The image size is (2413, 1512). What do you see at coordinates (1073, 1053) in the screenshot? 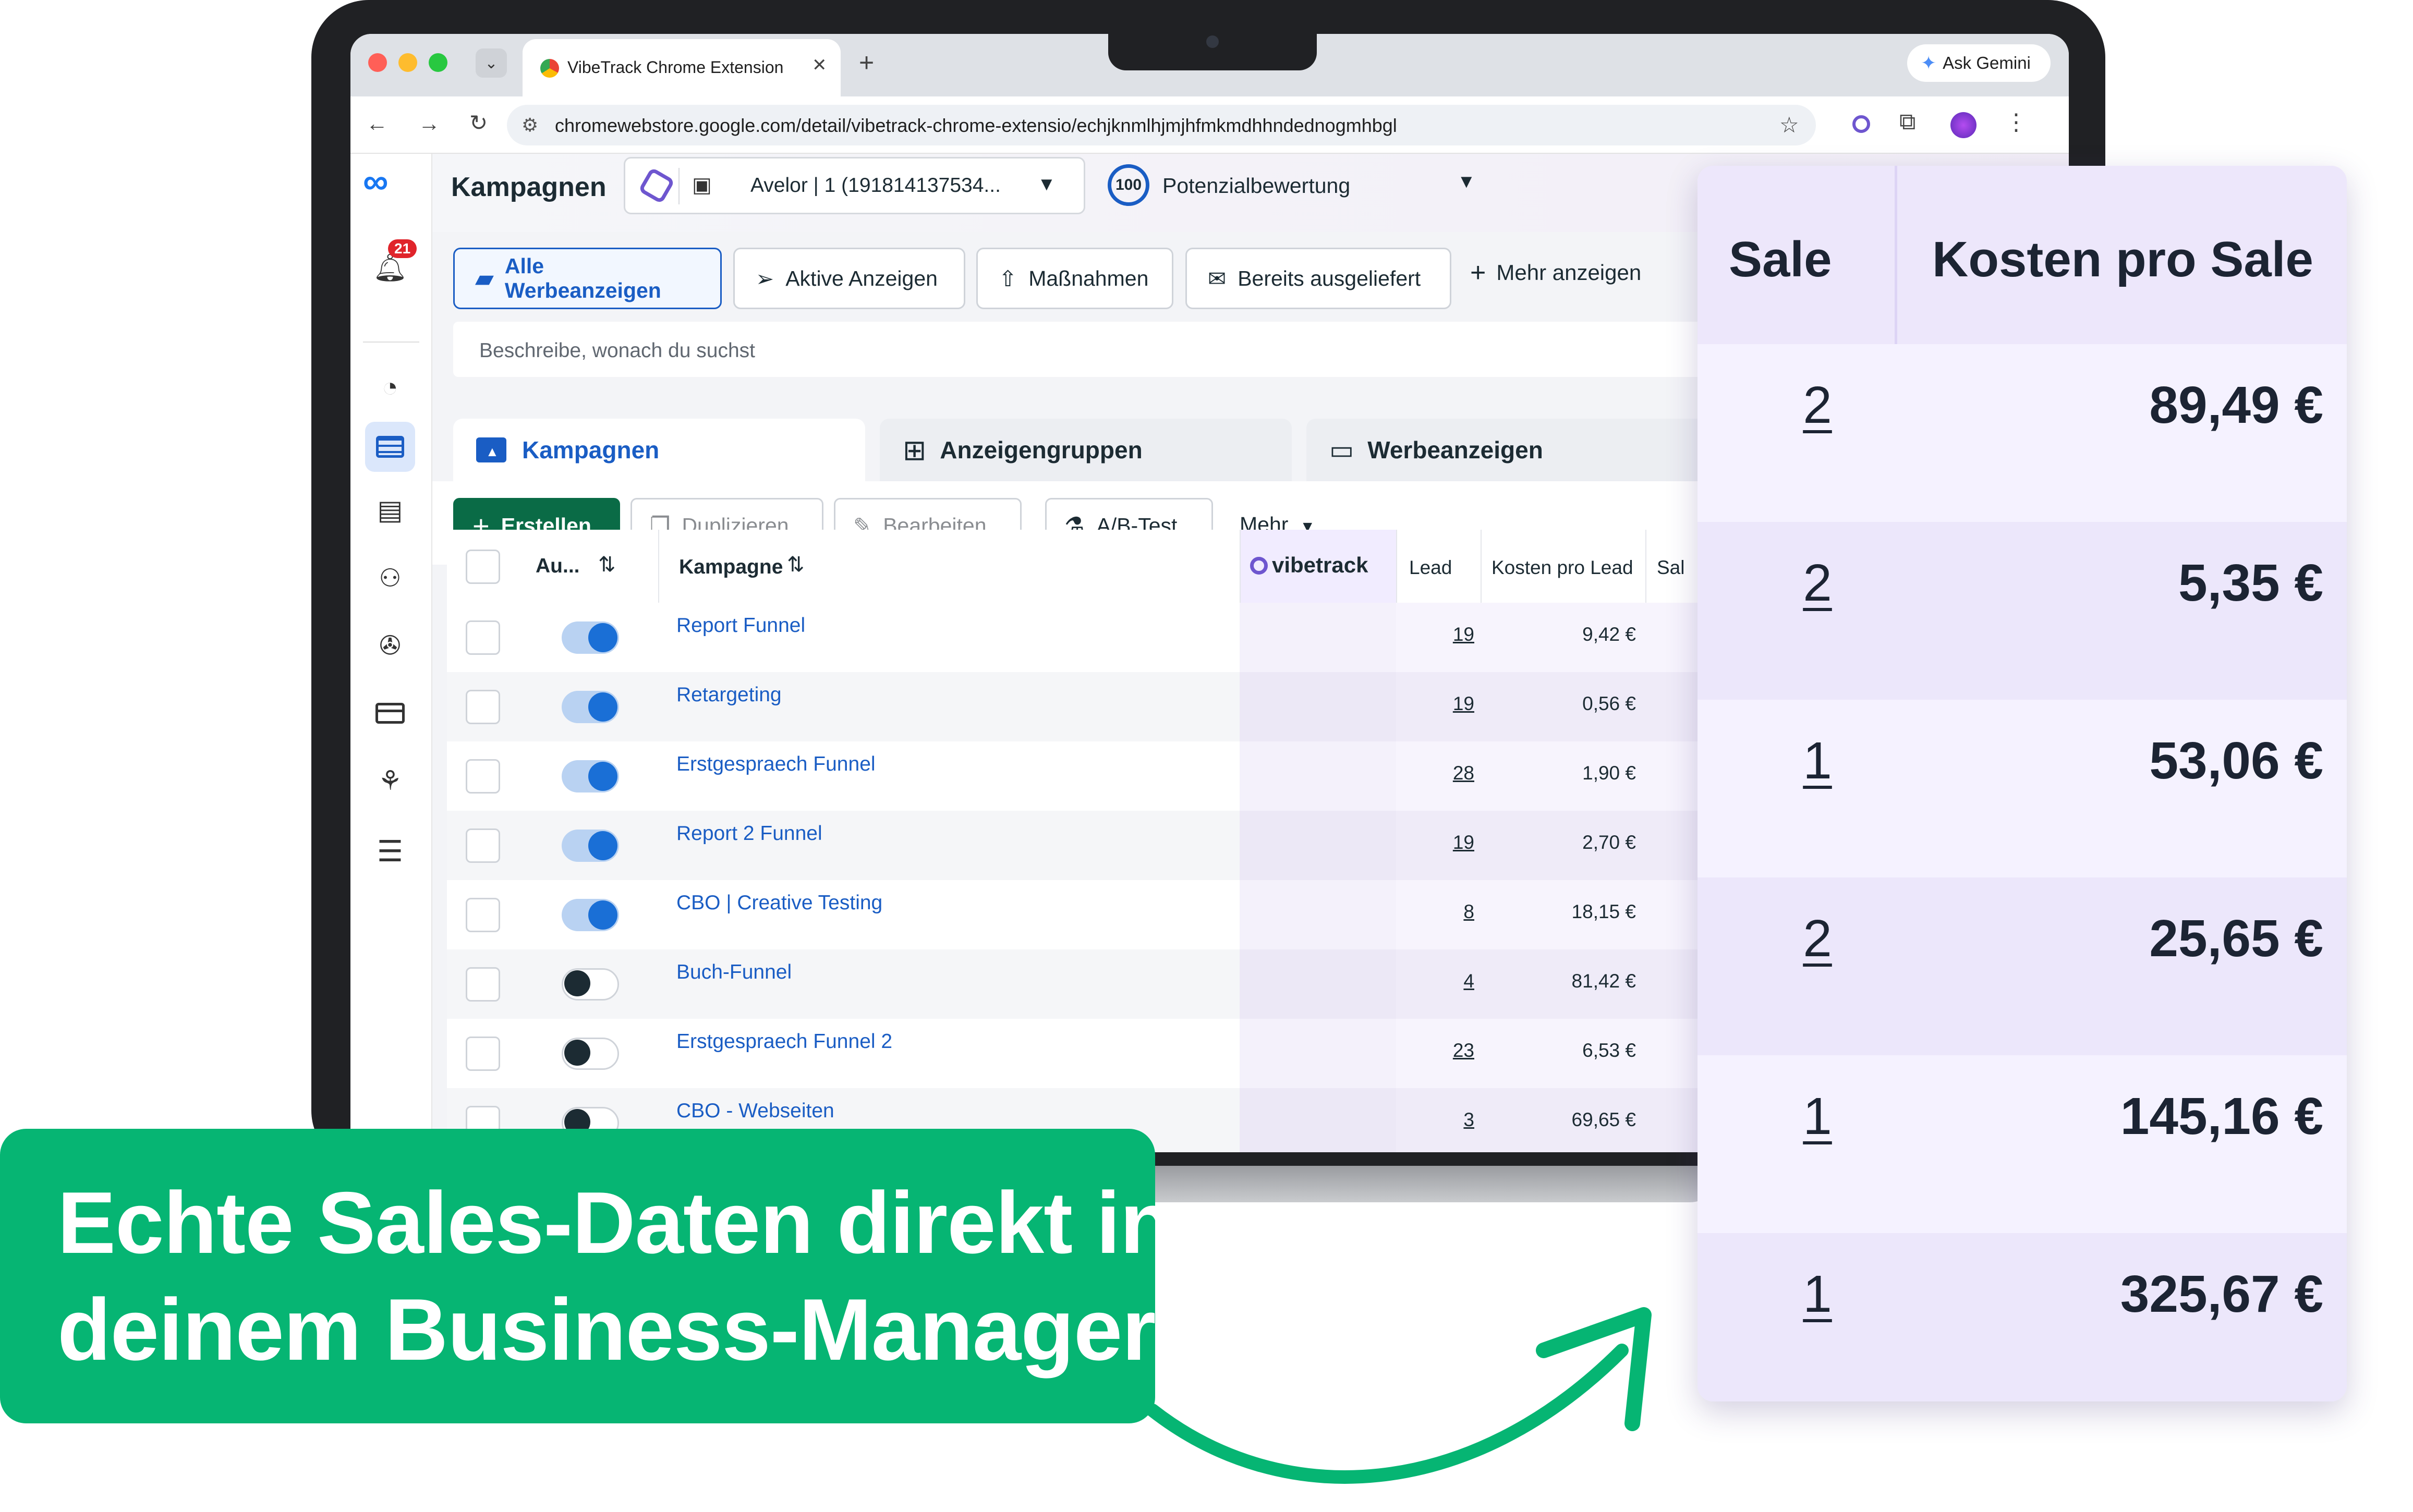
I see `table-row: Erstgespraech Funnel 2 23 6,53 €` at bounding box center [1073, 1053].